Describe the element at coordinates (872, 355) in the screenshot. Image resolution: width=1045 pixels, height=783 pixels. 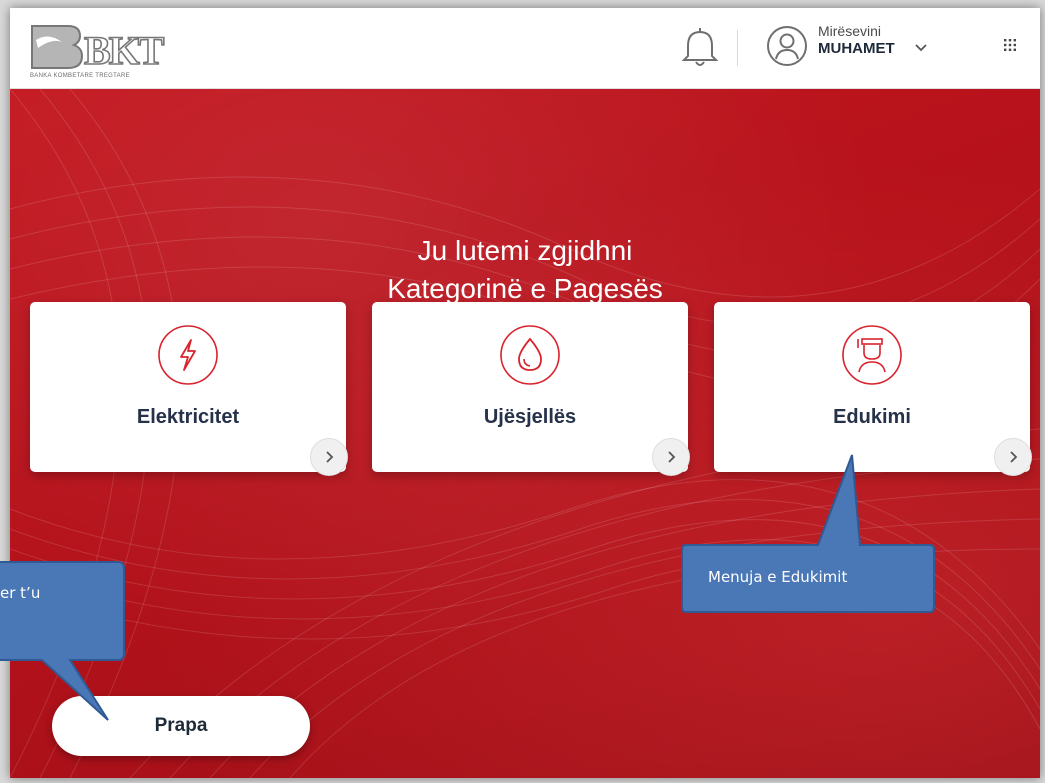
I see `graduate-icon` at that location.